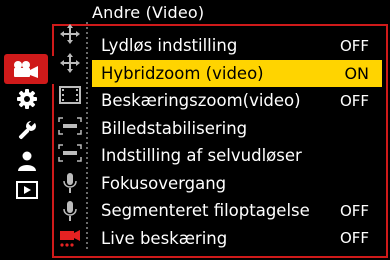  What do you see at coordinates (237, 184) in the screenshot?
I see `menu-row-focus-transition: Fokusovergang` at bounding box center [237, 184].